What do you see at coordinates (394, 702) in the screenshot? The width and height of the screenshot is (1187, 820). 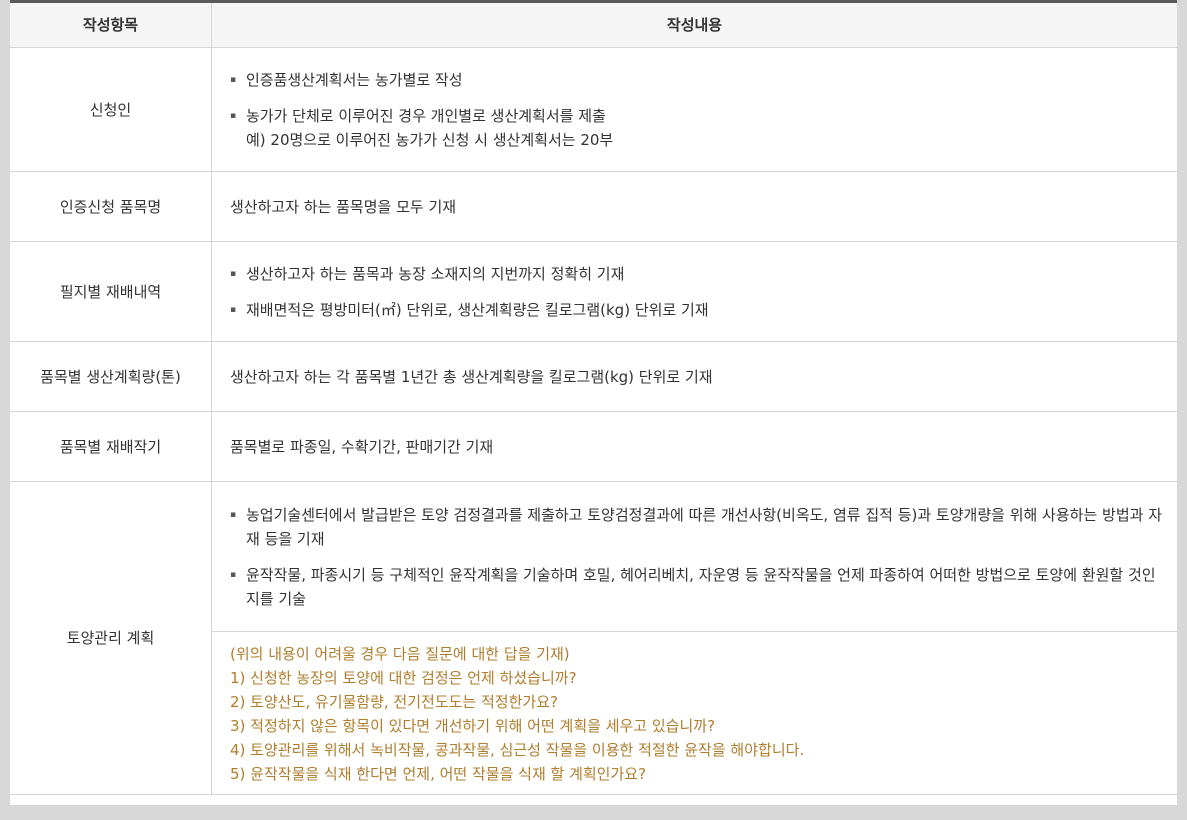 I see `question-line: 2) 토양산도, 유기물함량, 전기전도도는 적정한가요?` at bounding box center [394, 702].